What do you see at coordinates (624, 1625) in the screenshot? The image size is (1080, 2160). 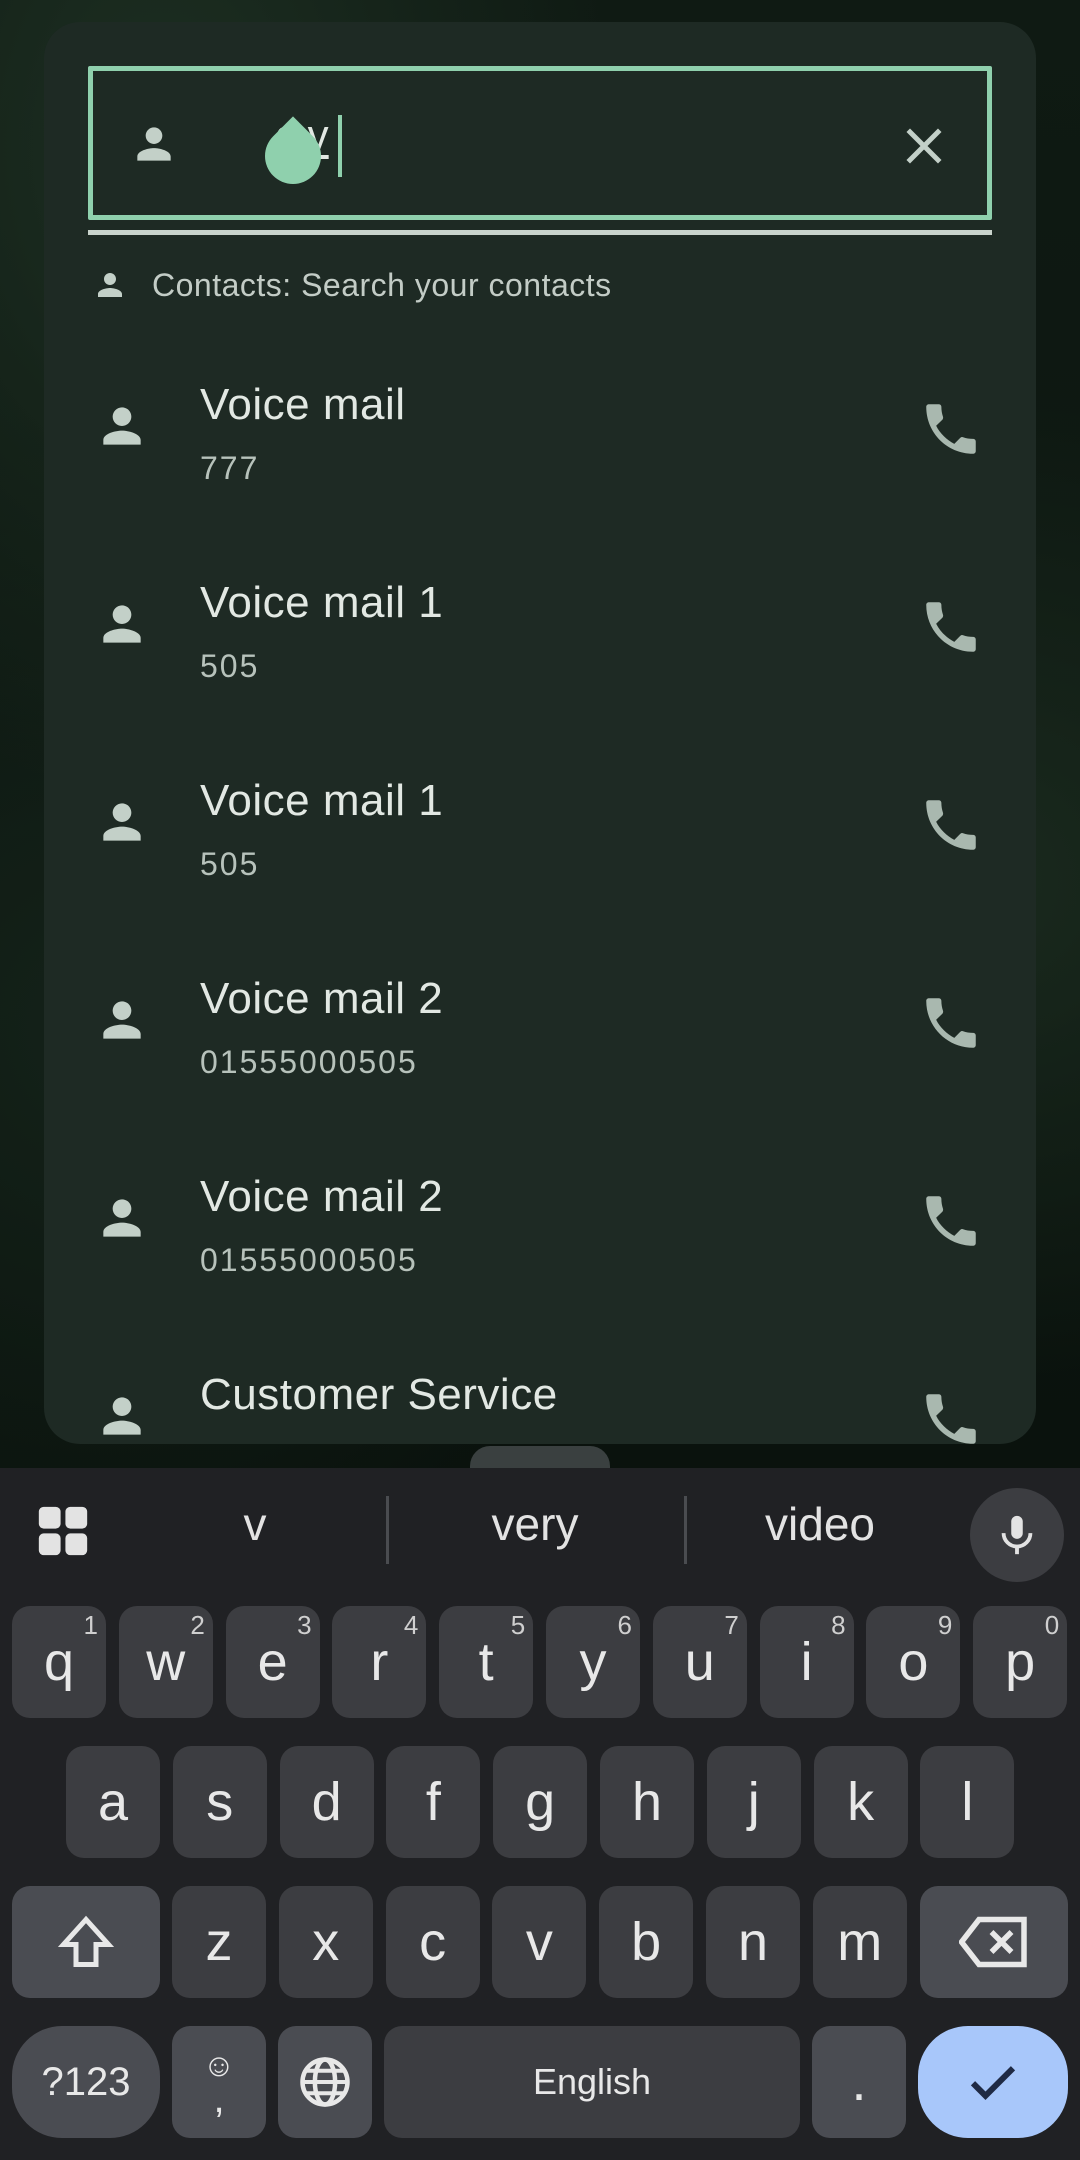 I see `key-hint: 6` at bounding box center [624, 1625].